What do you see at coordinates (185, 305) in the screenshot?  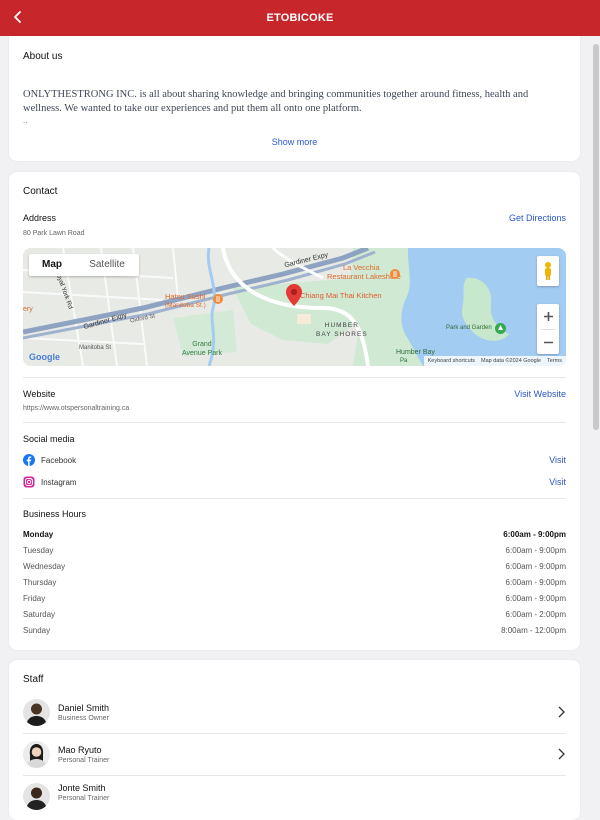 I see `map-label-hatsu-sub: (Manitoba St.)` at bounding box center [185, 305].